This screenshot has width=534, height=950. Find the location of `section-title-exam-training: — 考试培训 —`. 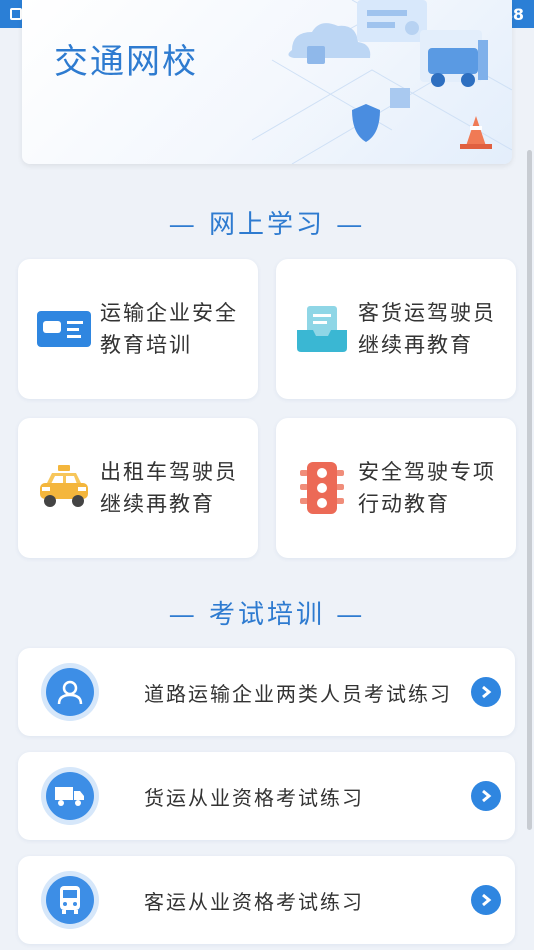

section-title-exam-training: — 考试培训 — is located at coordinates (267, 615).